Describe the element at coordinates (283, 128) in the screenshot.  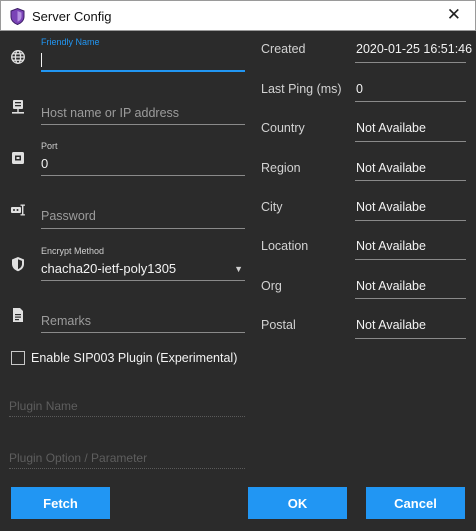
I see `country-label: Country` at that location.